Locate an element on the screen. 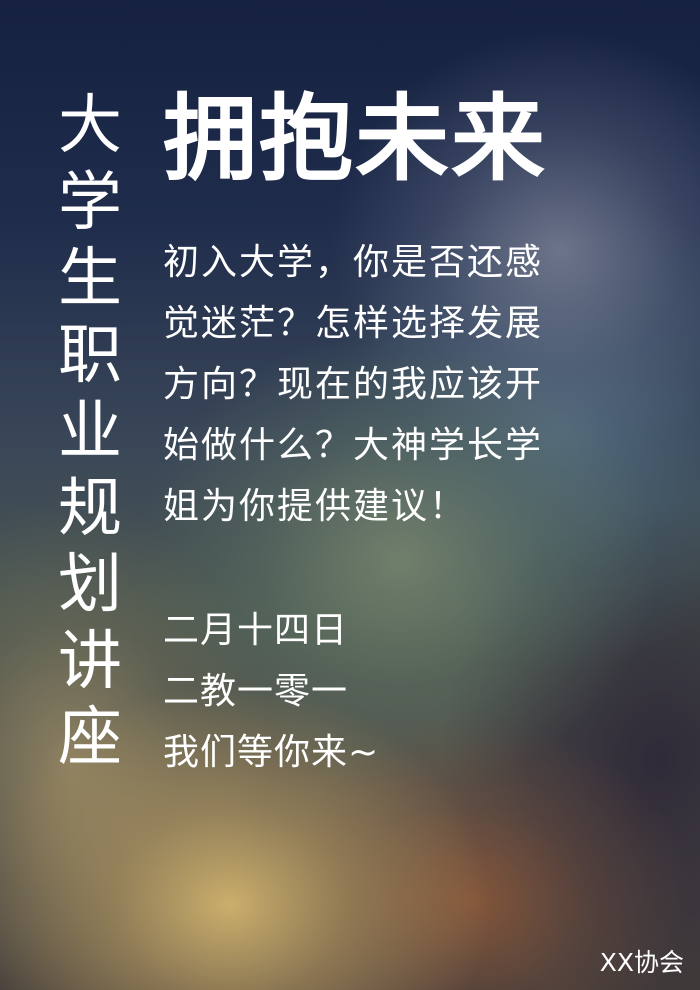 The height and width of the screenshot is (990, 700). event-location: 二教一零一 is located at coordinates (256, 691).